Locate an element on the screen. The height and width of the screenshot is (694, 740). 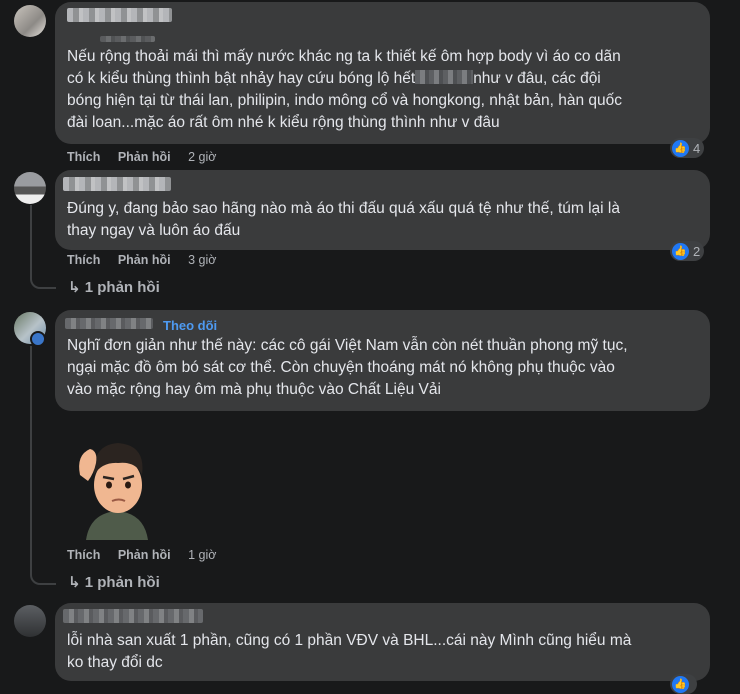
follow-button: Theo dõi is located at coordinates (190, 325).